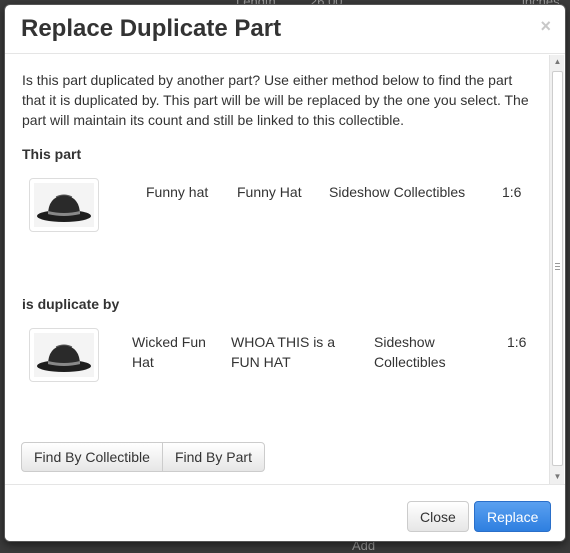  What do you see at coordinates (269, 192) in the screenshot?
I see `this-part-description: Funny Hat` at bounding box center [269, 192].